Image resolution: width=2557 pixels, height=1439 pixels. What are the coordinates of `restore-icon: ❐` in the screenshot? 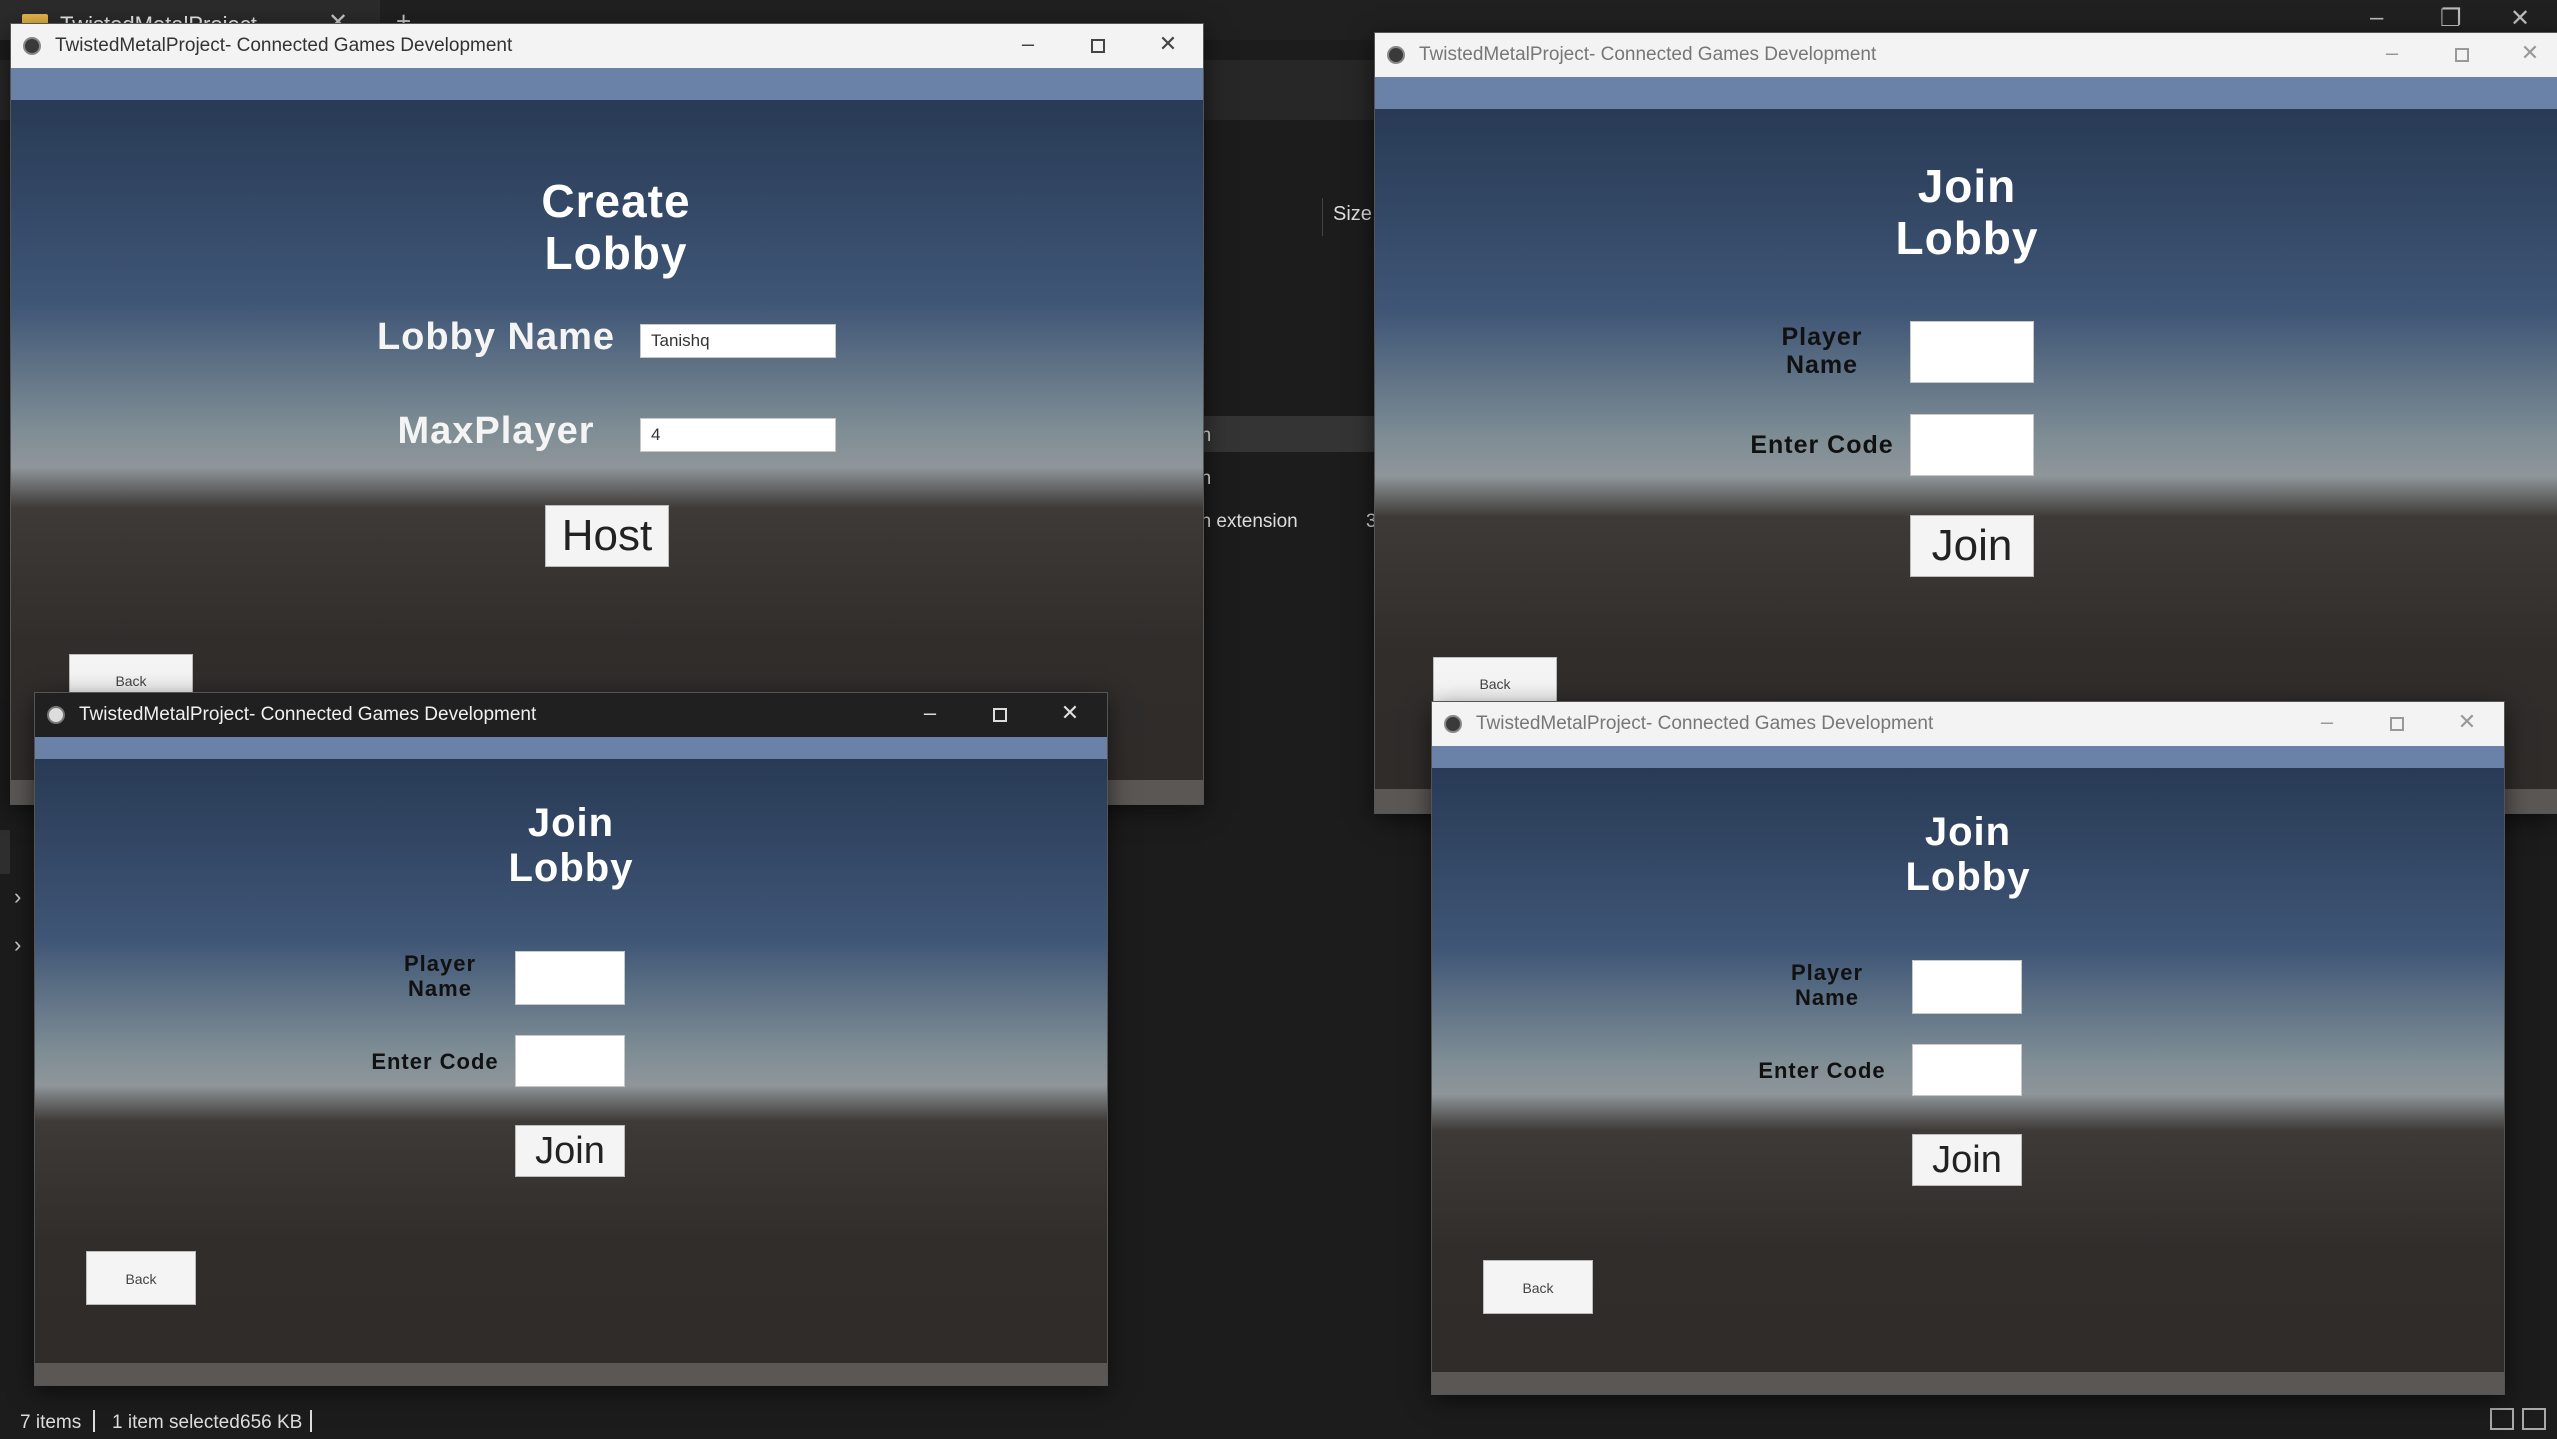 It's located at (2451, 18).